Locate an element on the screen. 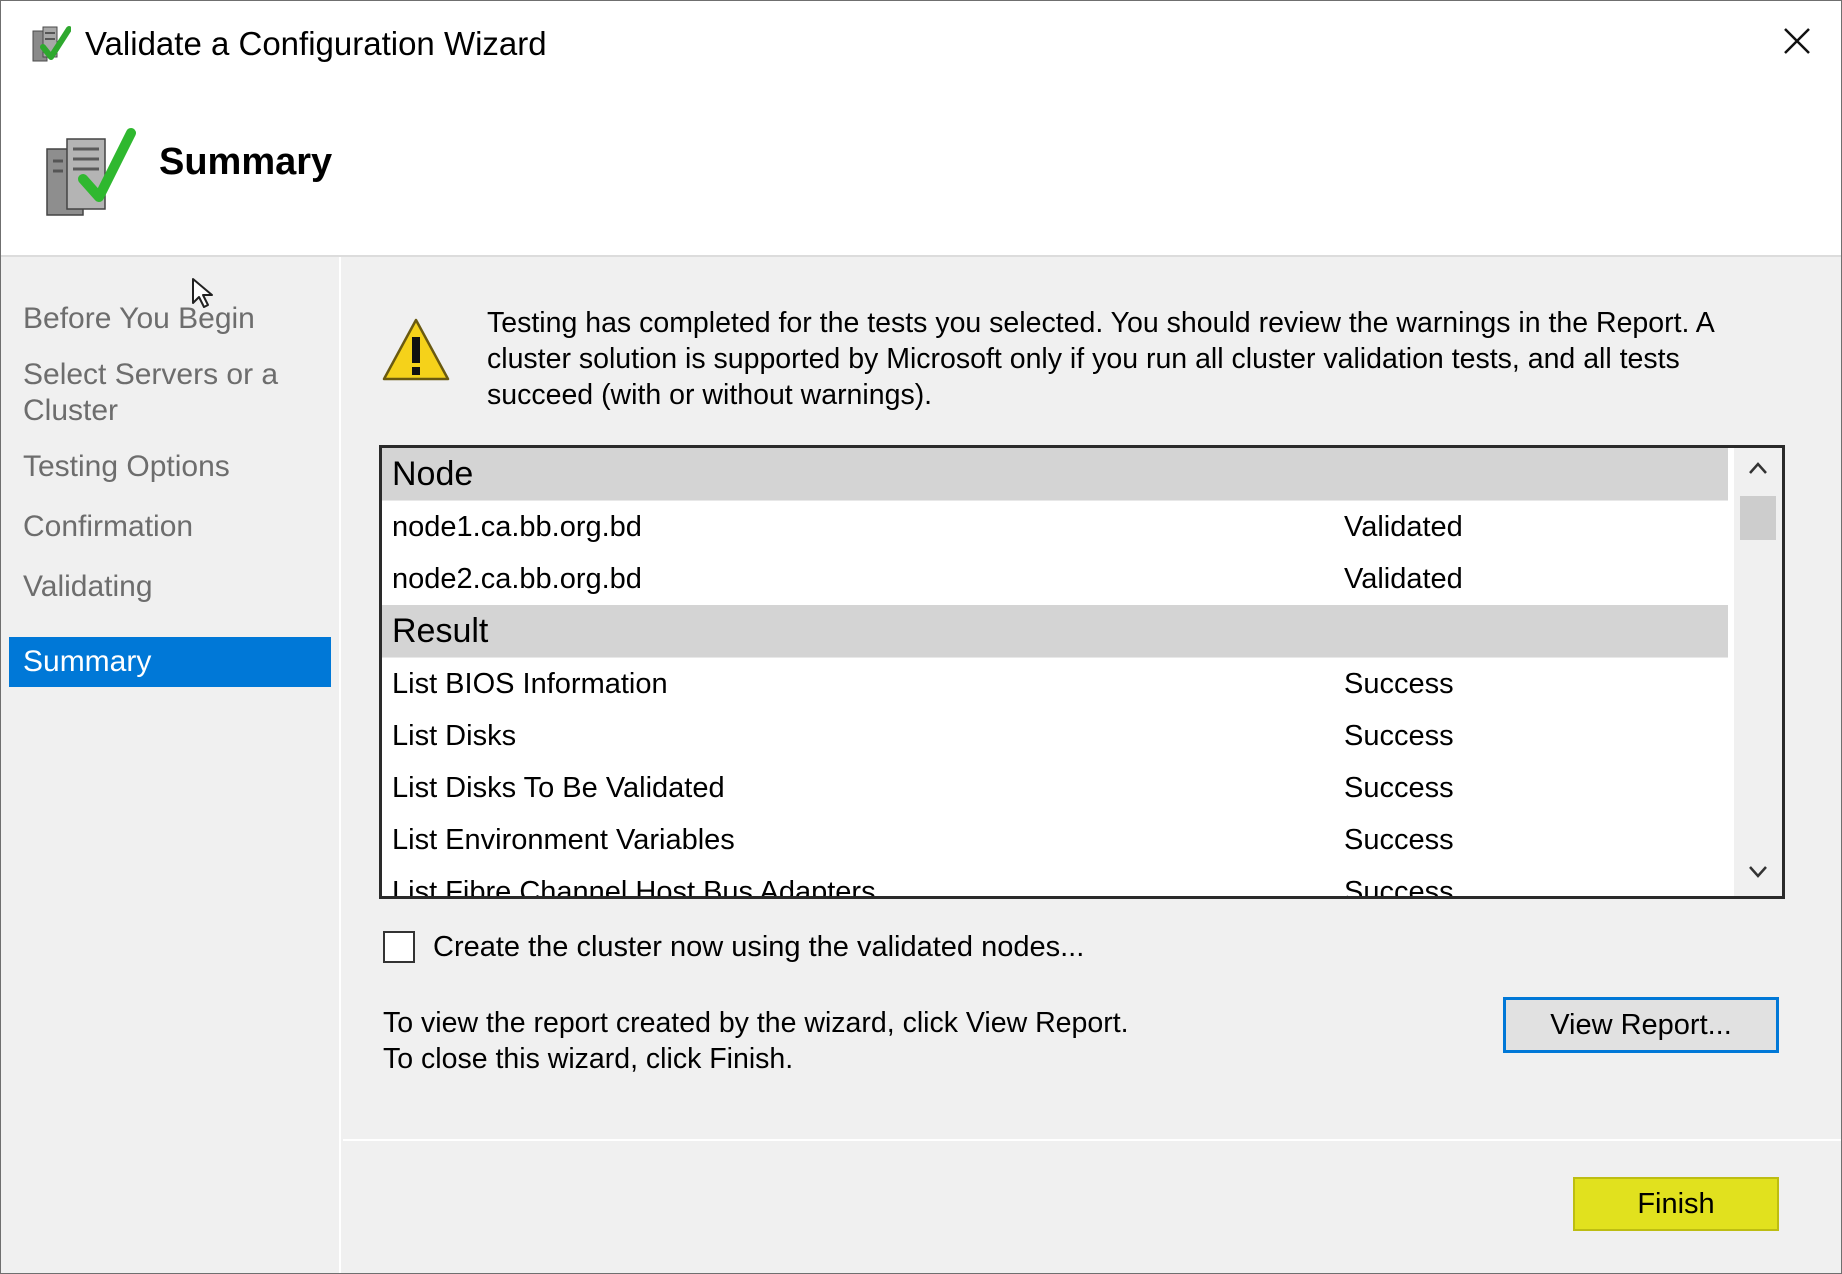  node-row: node2.ca.bb.org.bd Validated is located at coordinates (1055, 579).